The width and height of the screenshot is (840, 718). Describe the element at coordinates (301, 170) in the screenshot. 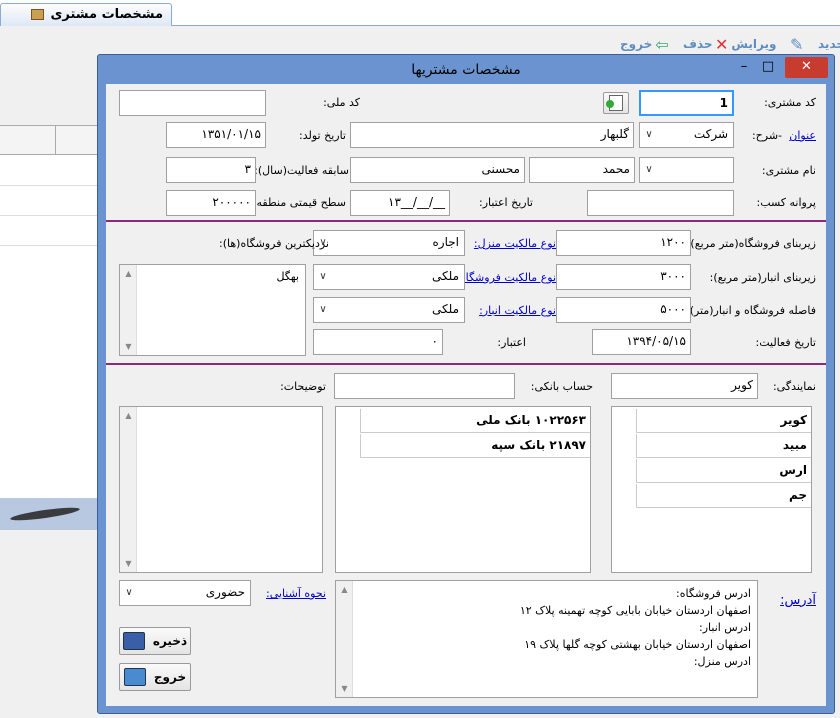

I see `work-experience-label: سابقه فعالیت(سال):` at that location.